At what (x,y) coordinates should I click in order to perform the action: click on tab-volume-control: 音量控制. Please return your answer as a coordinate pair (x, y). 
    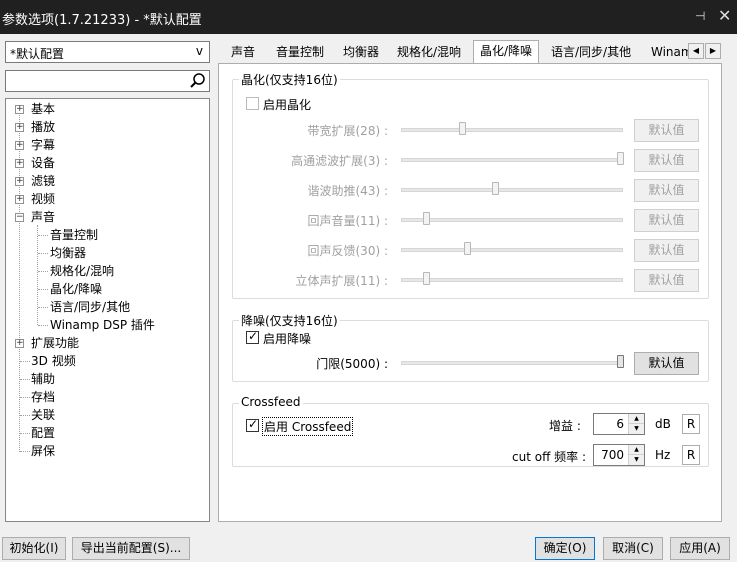
    Looking at the image, I should click on (300, 53).